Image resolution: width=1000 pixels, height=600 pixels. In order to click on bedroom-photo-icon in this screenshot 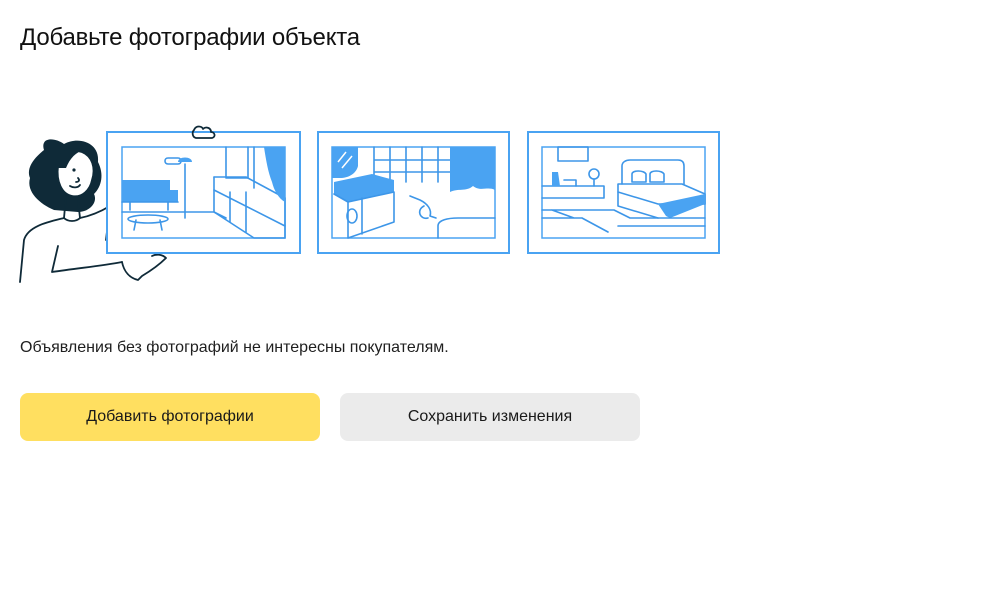, I will do `click(623, 192)`.